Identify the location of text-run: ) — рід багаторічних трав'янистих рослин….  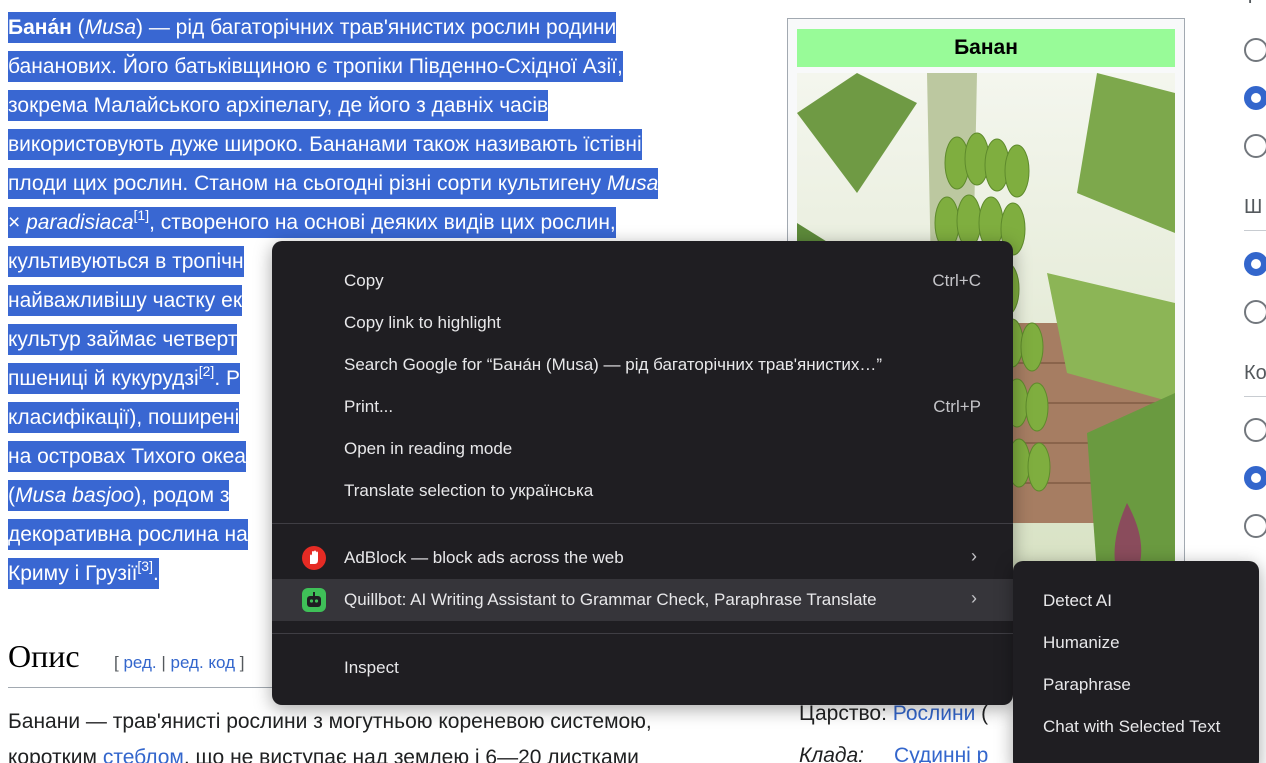
(376, 27).